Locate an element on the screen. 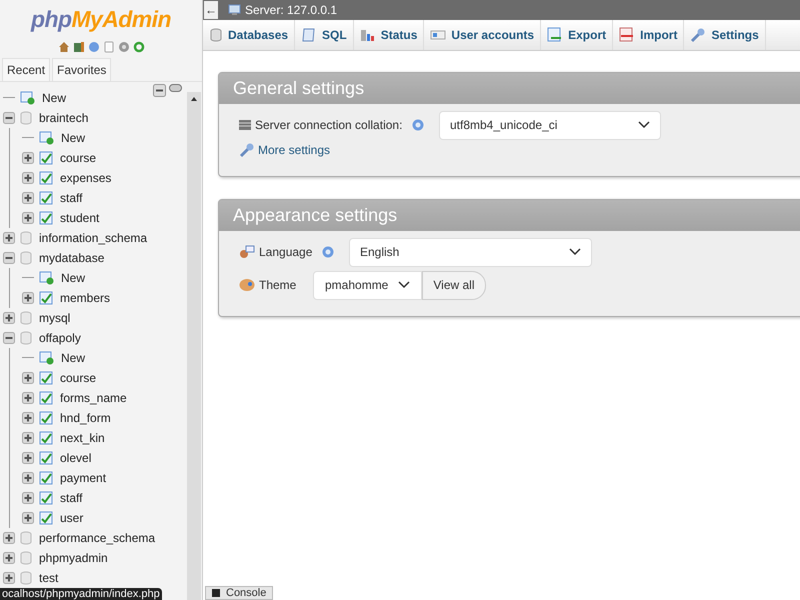 This screenshot has height=600, width=800. tree-item: next_kin is located at coordinates (82, 437).